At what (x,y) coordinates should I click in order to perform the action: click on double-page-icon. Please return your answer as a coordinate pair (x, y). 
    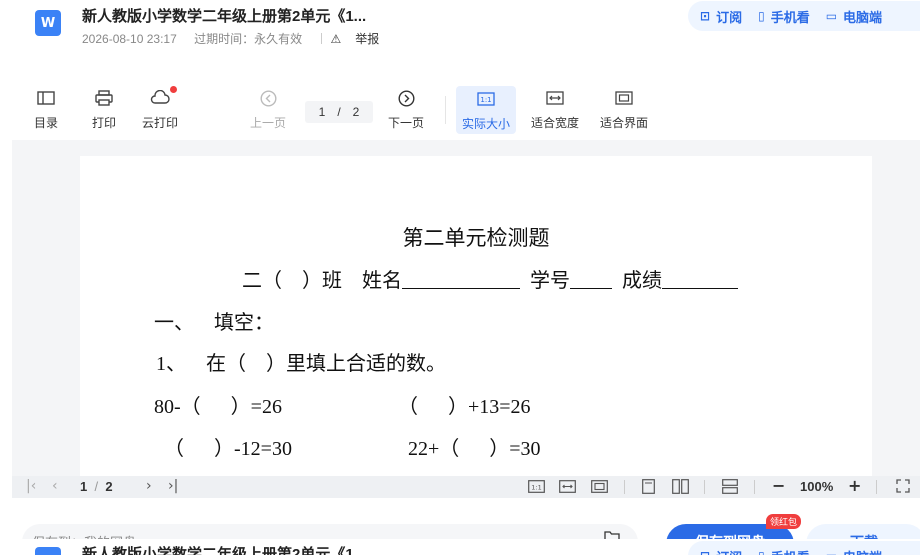
    Looking at the image, I should click on (680, 488).